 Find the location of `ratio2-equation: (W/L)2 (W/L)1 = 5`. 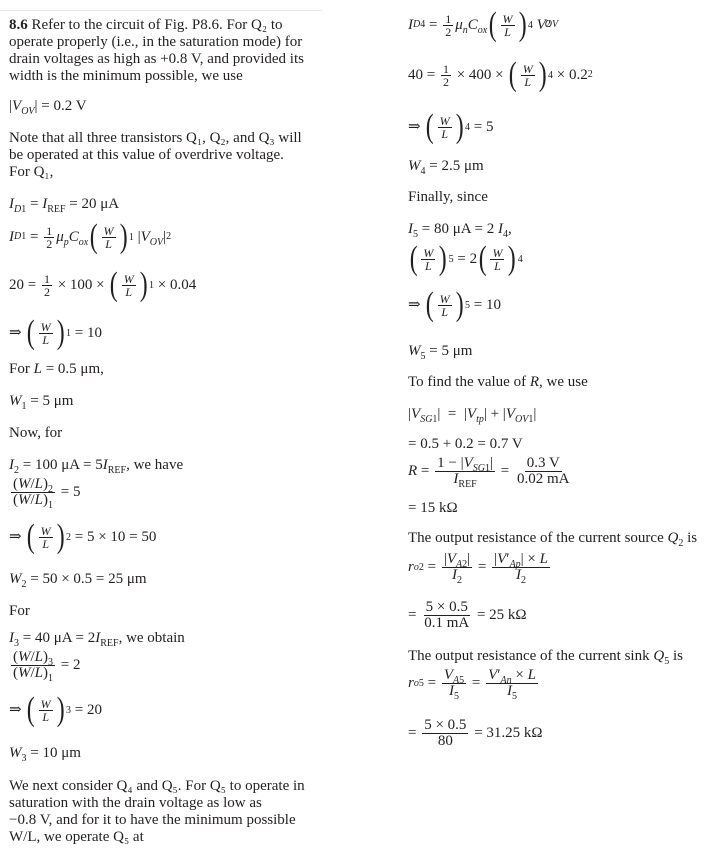

ratio2-equation: (W/L)2 (W/L)1 = 5 is located at coordinates (46, 493).